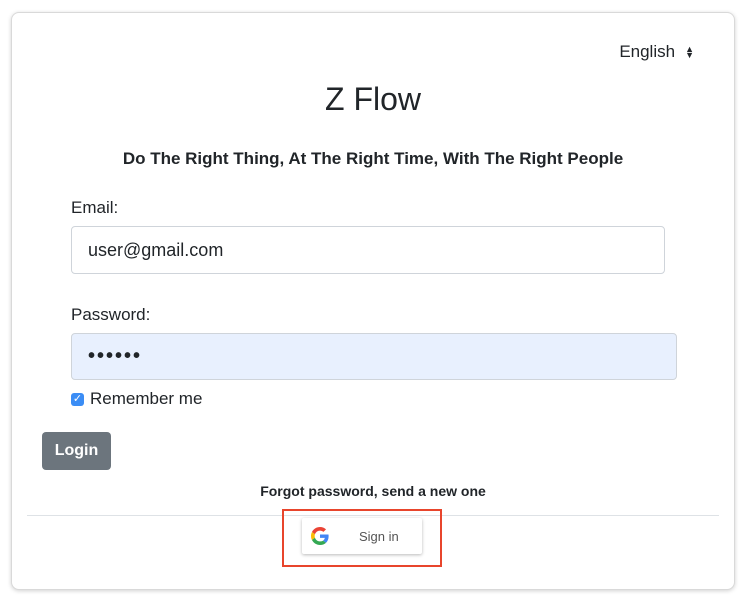 The image size is (748, 603). What do you see at coordinates (146, 398) in the screenshot?
I see `remember-me-label: Remember me` at bounding box center [146, 398].